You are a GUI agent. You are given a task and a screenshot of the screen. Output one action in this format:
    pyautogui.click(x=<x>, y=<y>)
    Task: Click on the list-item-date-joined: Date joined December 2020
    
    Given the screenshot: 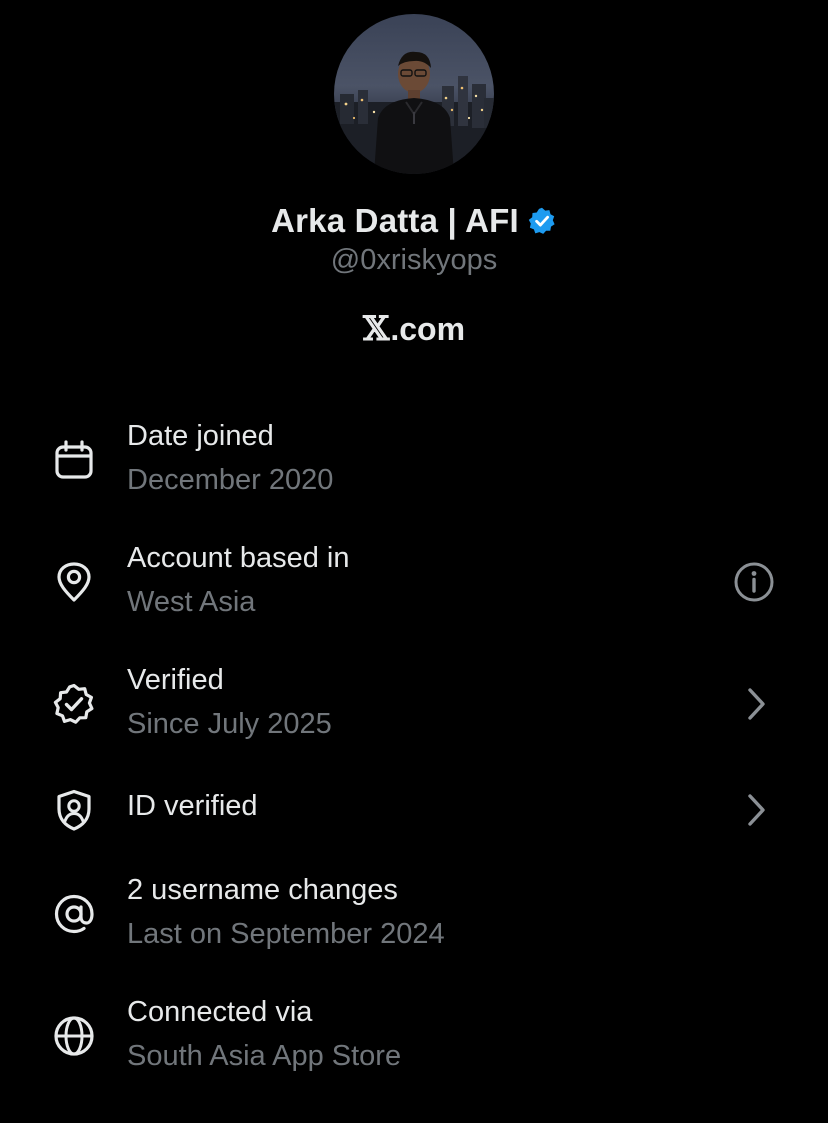 What is the action you would take?
    pyautogui.click(x=414, y=463)
    